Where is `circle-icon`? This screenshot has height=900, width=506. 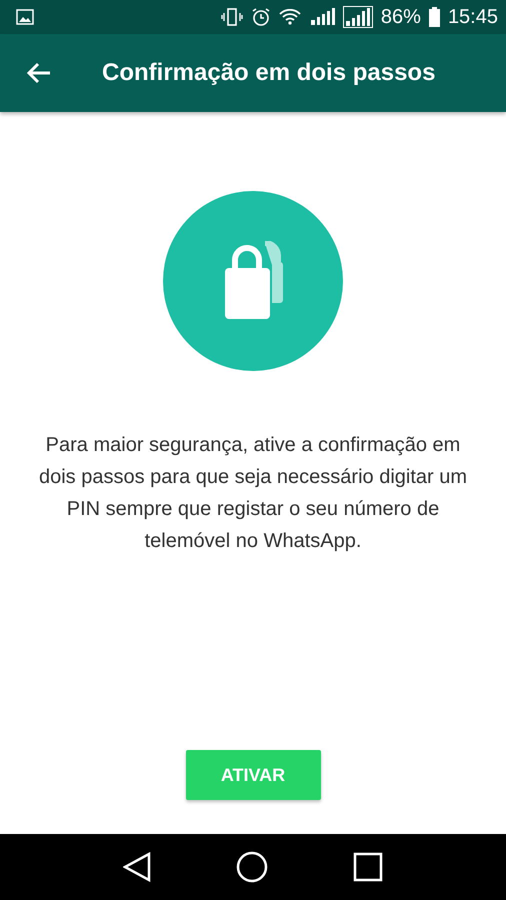
circle-icon is located at coordinates (252, 867).